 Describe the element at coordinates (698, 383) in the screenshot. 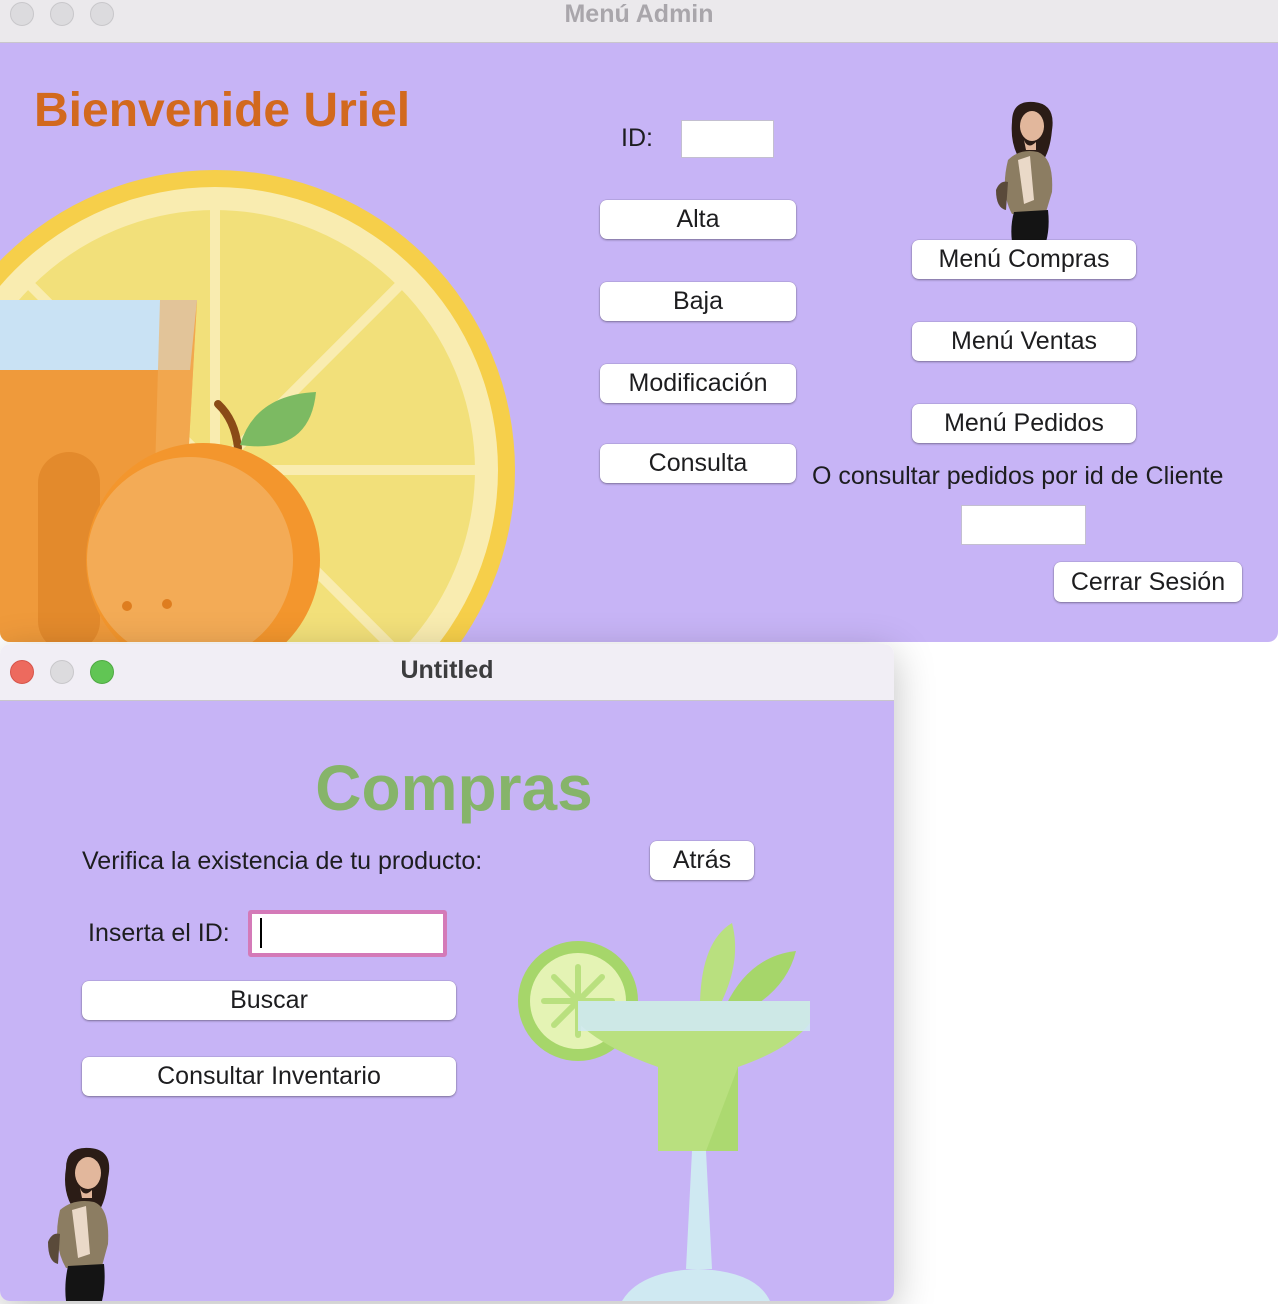

I see `modificacion-button: Modificación` at that location.